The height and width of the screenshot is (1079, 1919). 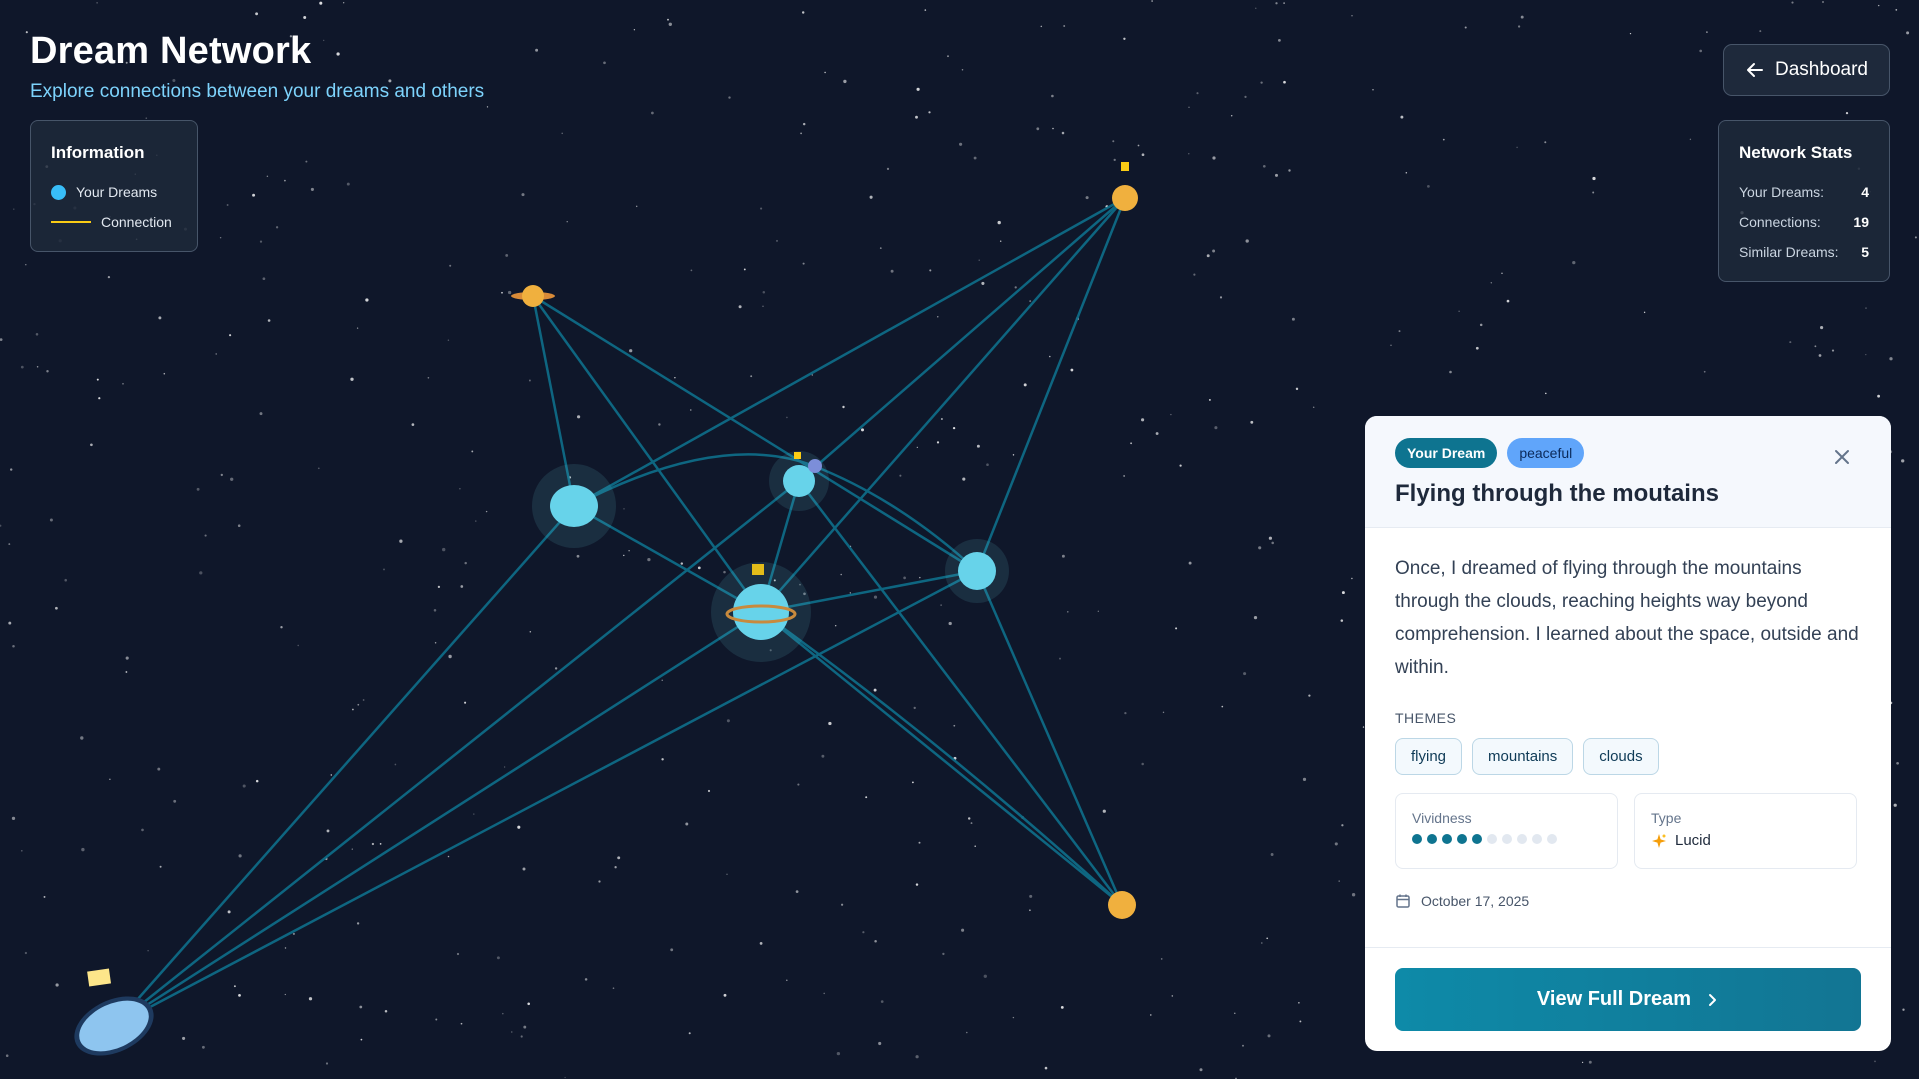 I want to click on dream-node-selected, so click(x=761, y=612).